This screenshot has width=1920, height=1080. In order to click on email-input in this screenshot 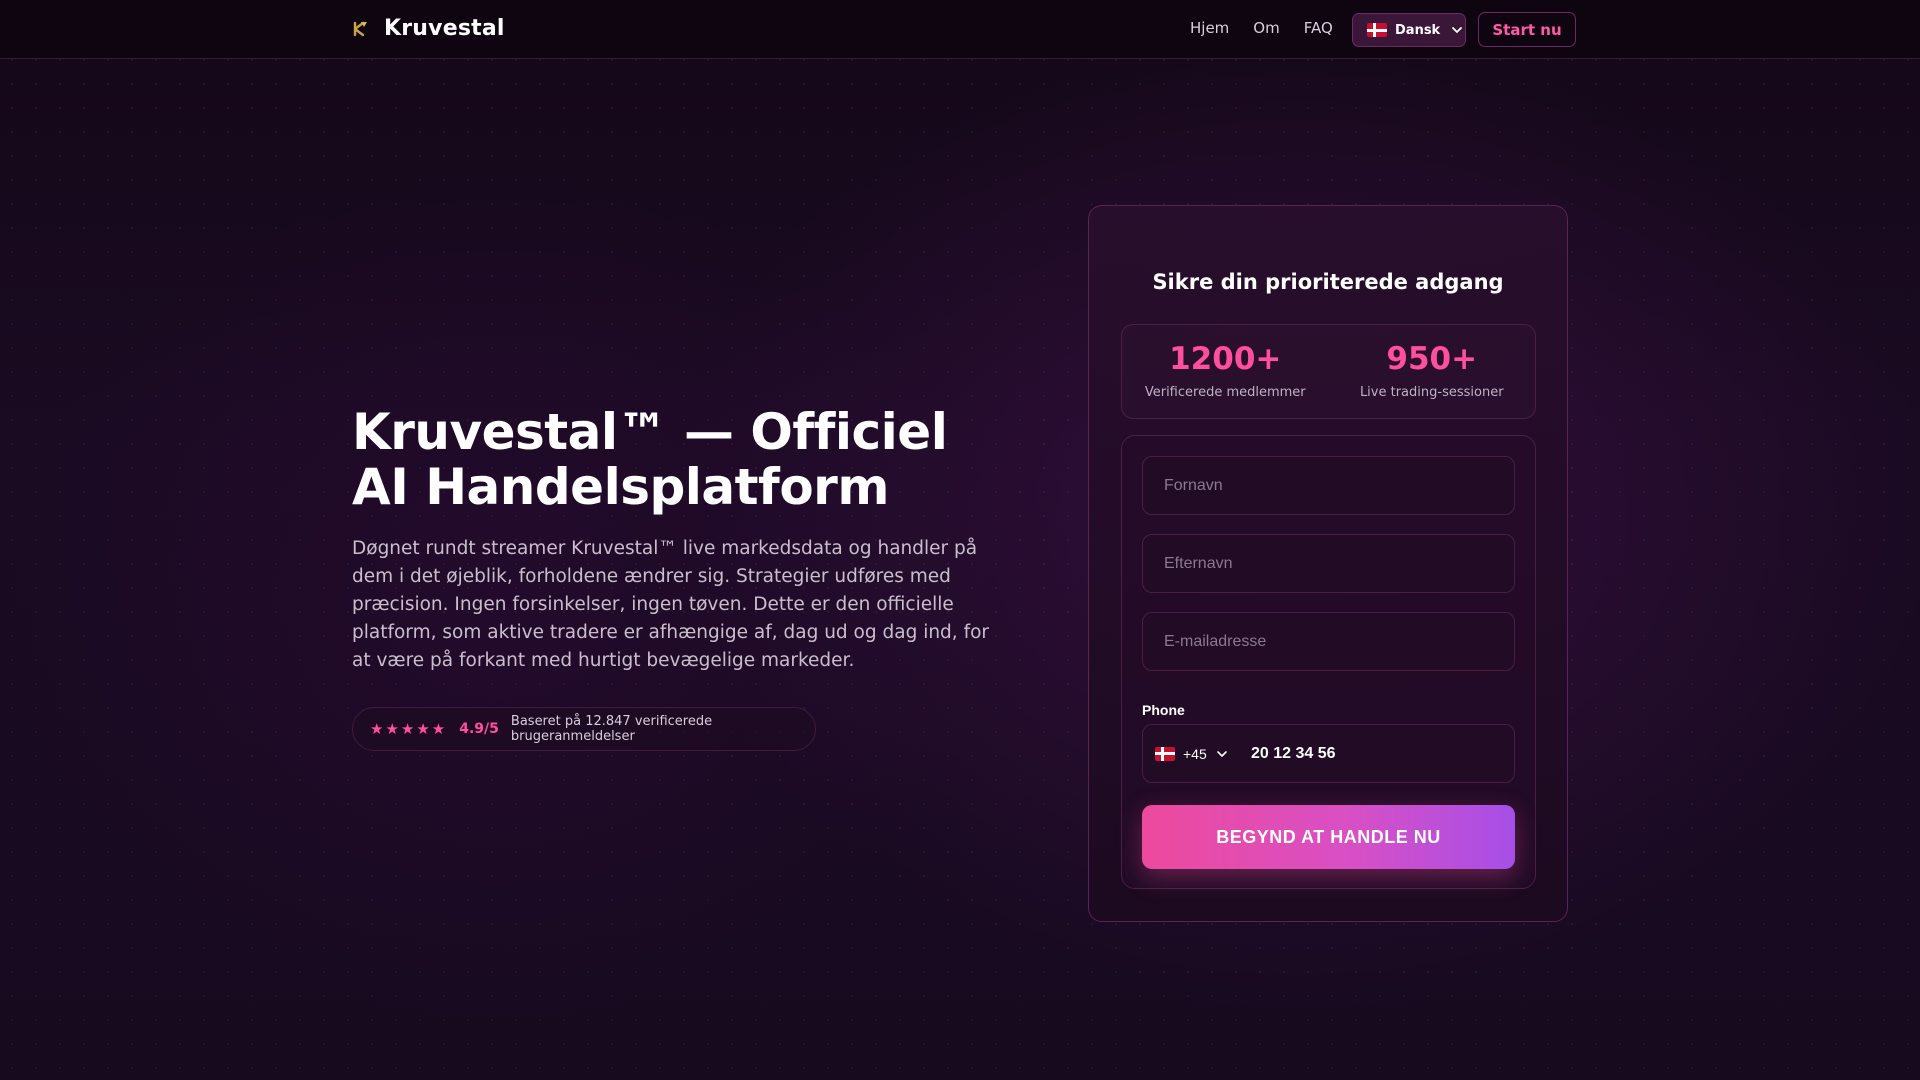, I will do `click(1339, 641)`.